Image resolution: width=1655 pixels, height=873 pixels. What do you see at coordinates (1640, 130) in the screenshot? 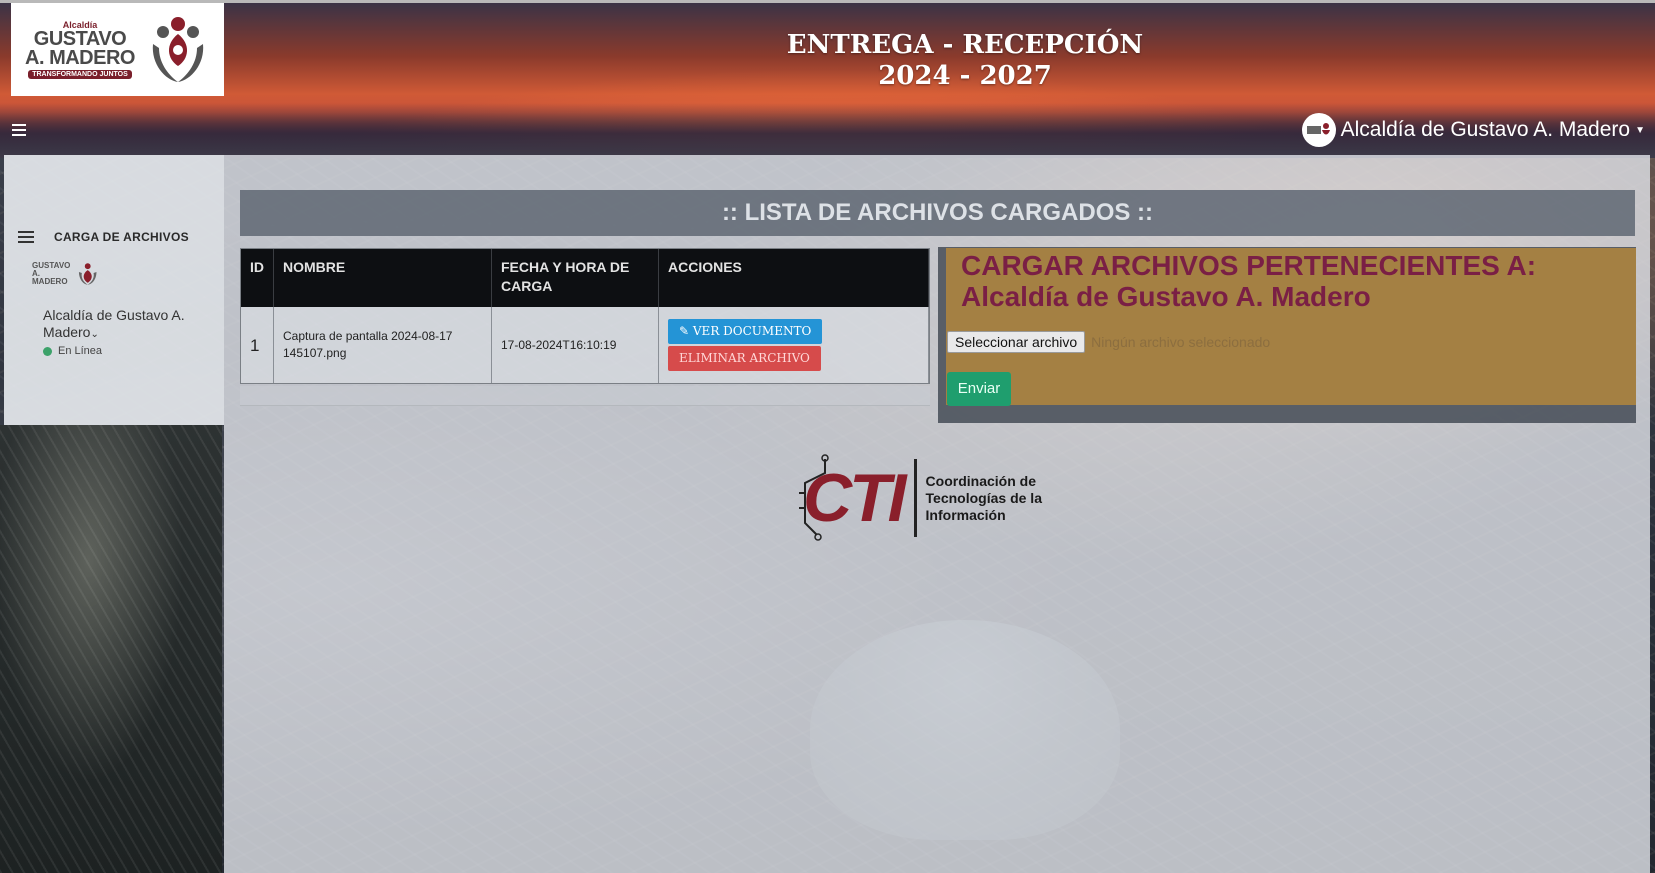
I see `caret-down-icon: ▼` at bounding box center [1640, 130].